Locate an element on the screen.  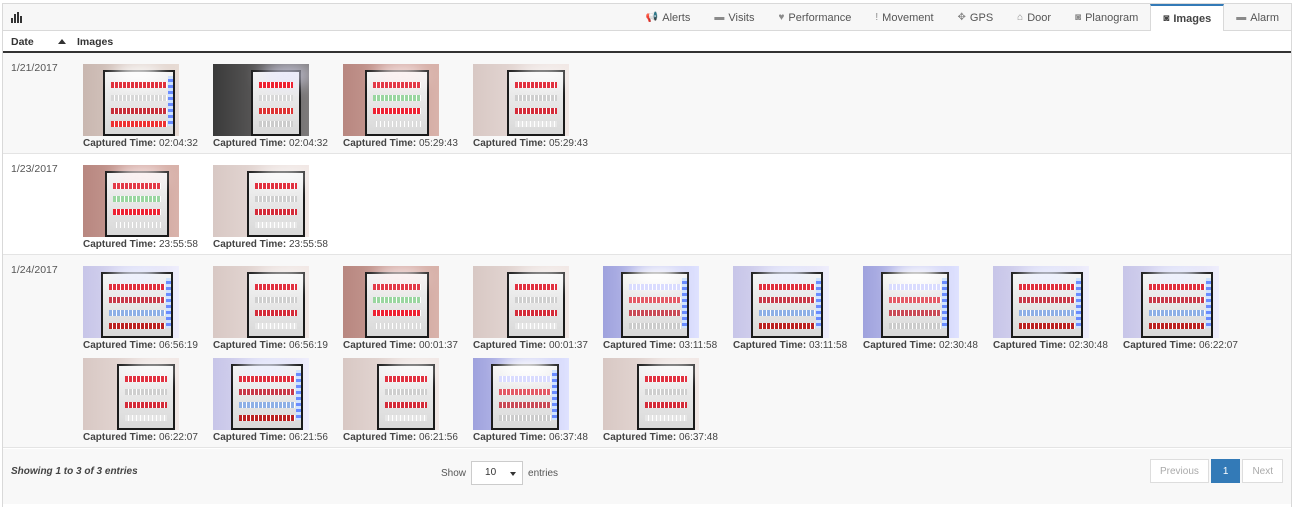
captured-time: Captured Time: 00:01:37 is located at coordinates (400, 345).